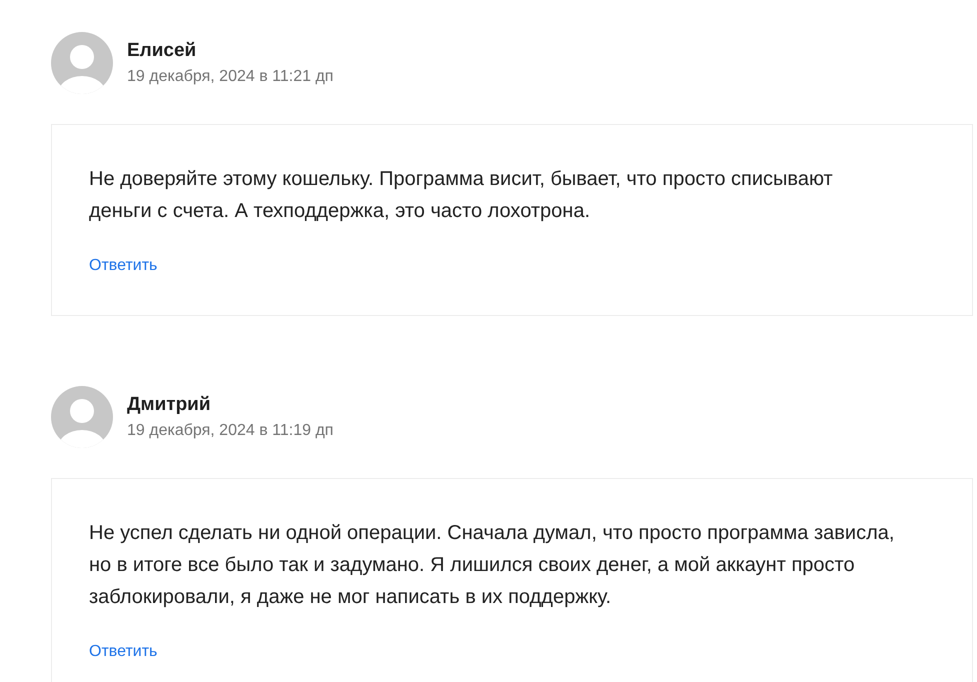 The width and height of the screenshot is (977, 682). What do you see at coordinates (169, 405) in the screenshot?
I see `author-name: Дмитрий` at bounding box center [169, 405].